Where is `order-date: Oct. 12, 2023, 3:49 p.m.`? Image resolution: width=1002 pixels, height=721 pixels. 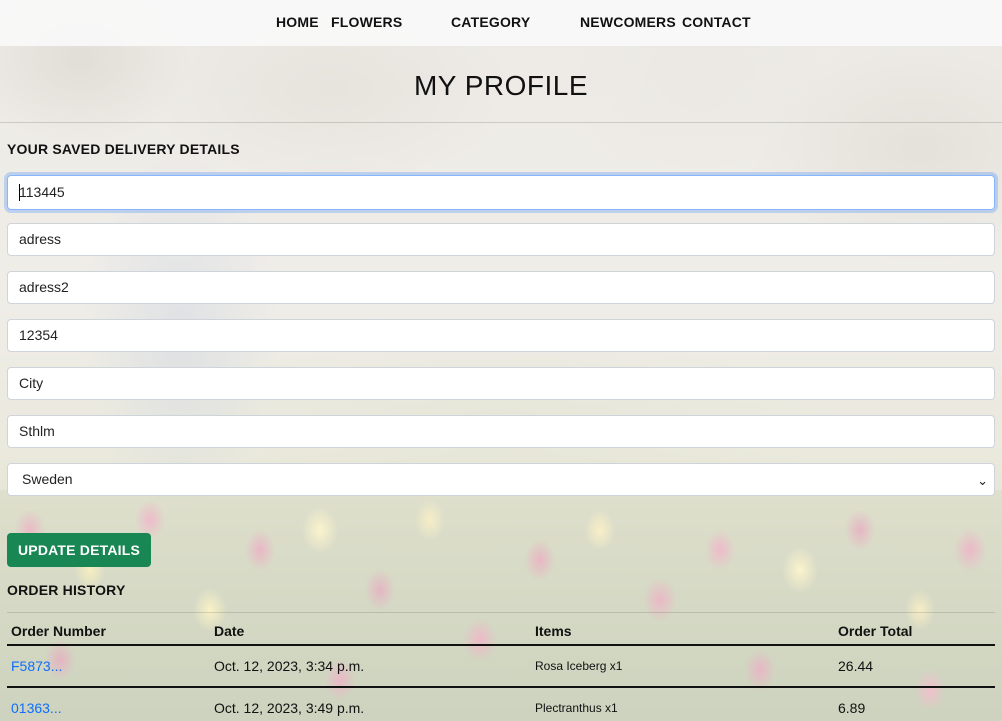
order-date: Oct. 12, 2023, 3:49 p.m. is located at coordinates (370, 703).